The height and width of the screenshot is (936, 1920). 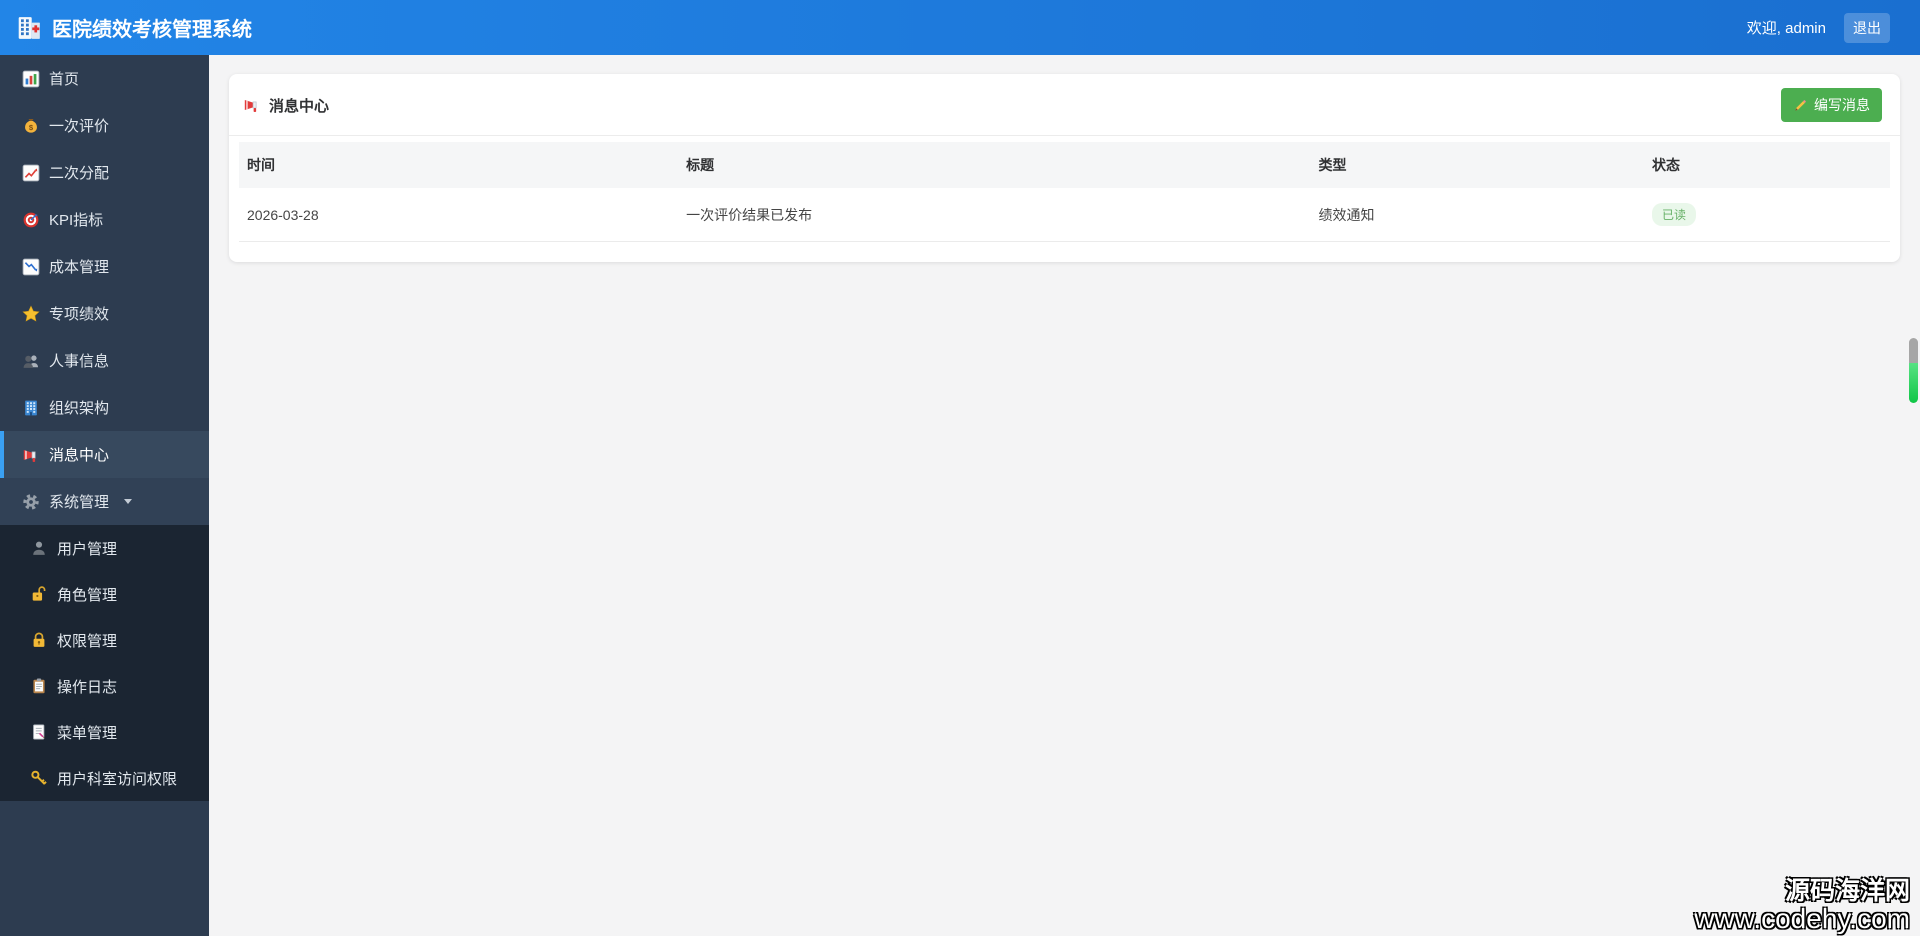 I want to click on sidebar-item-org-structure: 组织架构, so click(x=104, y=407).